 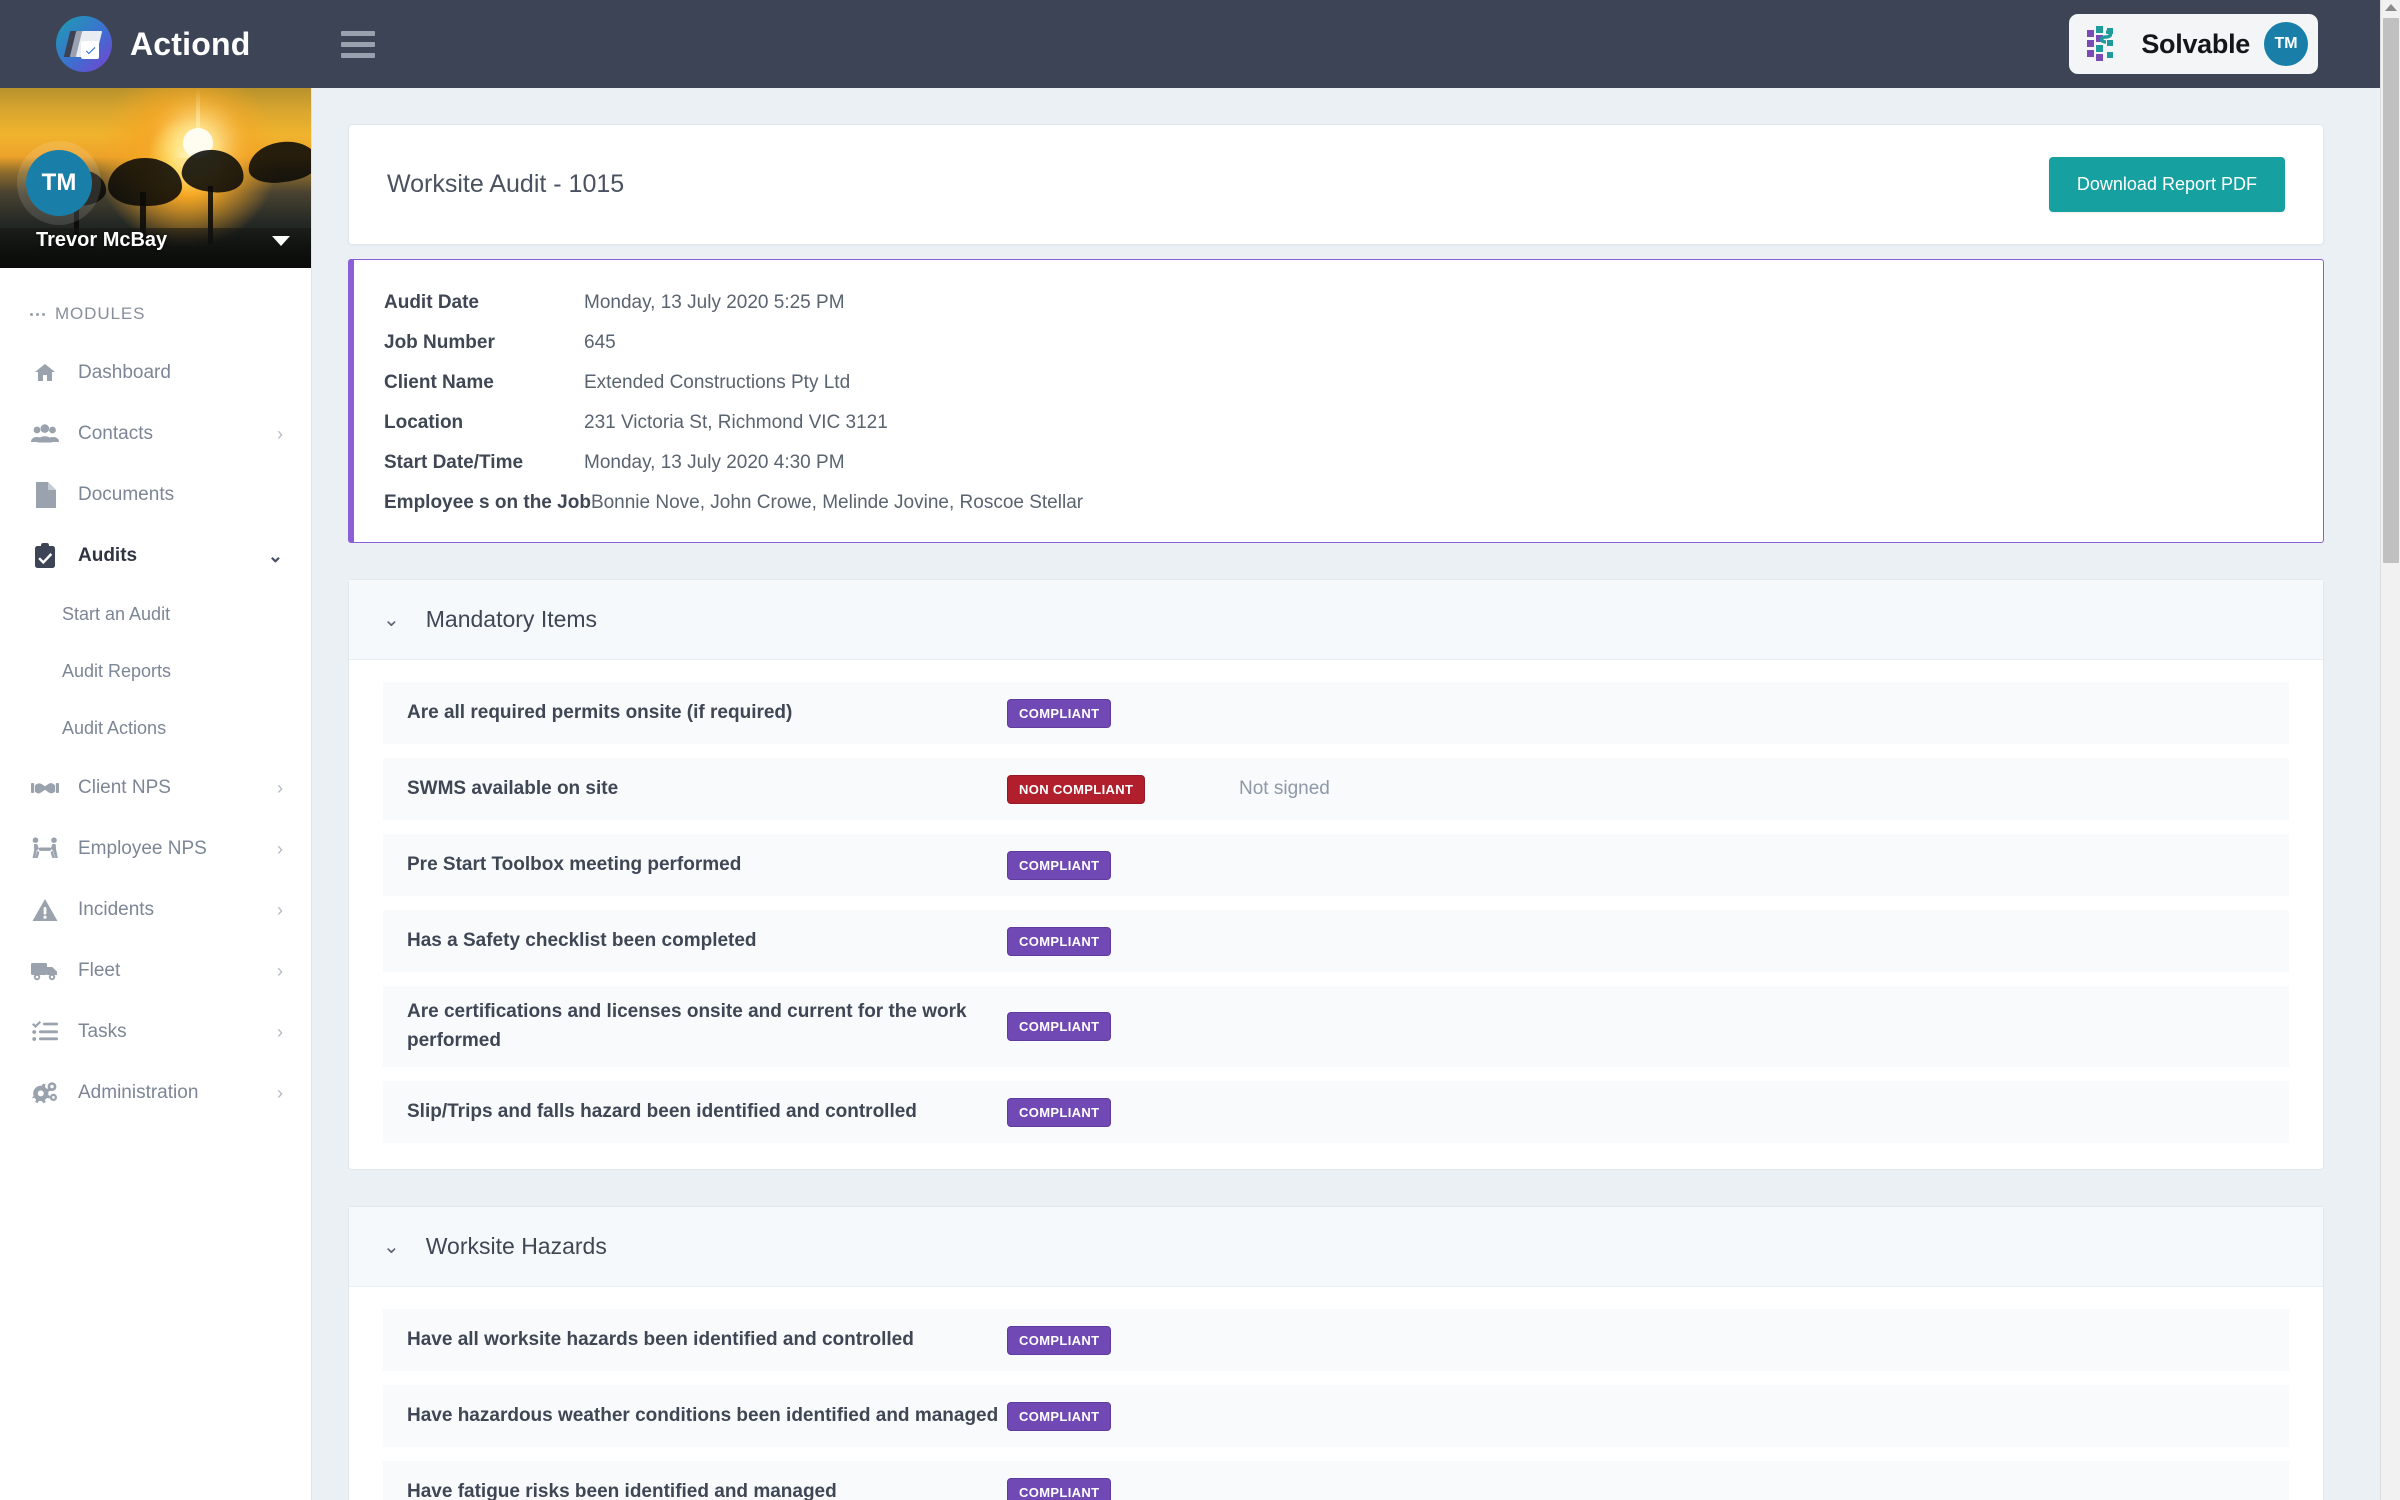 What do you see at coordinates (190, 43) in the screenshot?
I see `brand-name: Actiond` at bounding box center [190, 43].